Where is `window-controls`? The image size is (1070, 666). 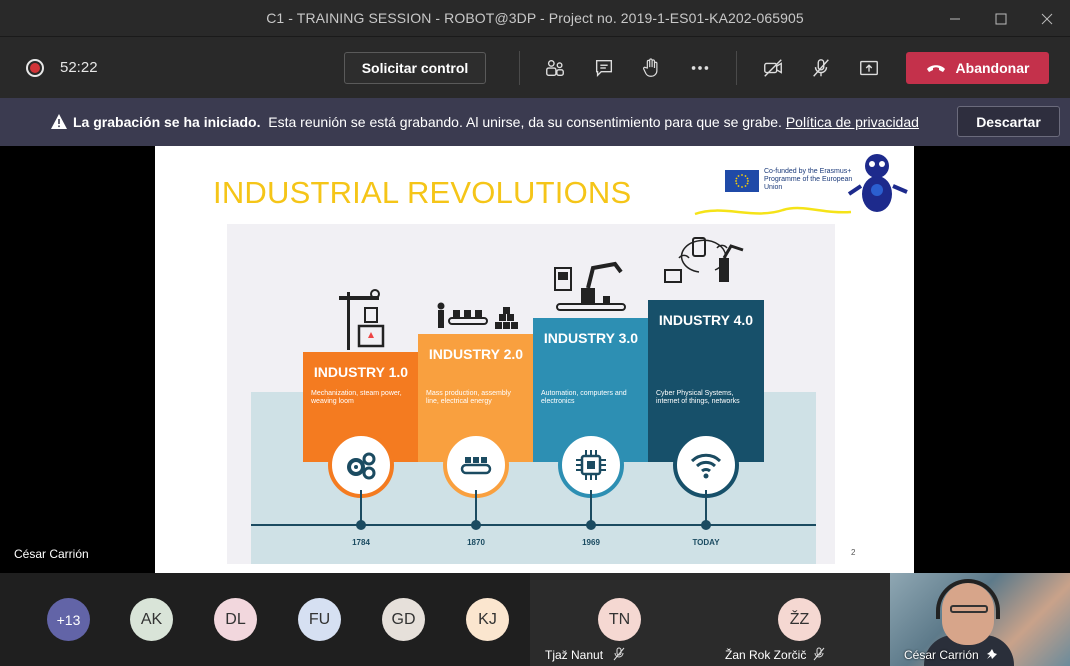 window-controls is located at coordinates (1001, 18).